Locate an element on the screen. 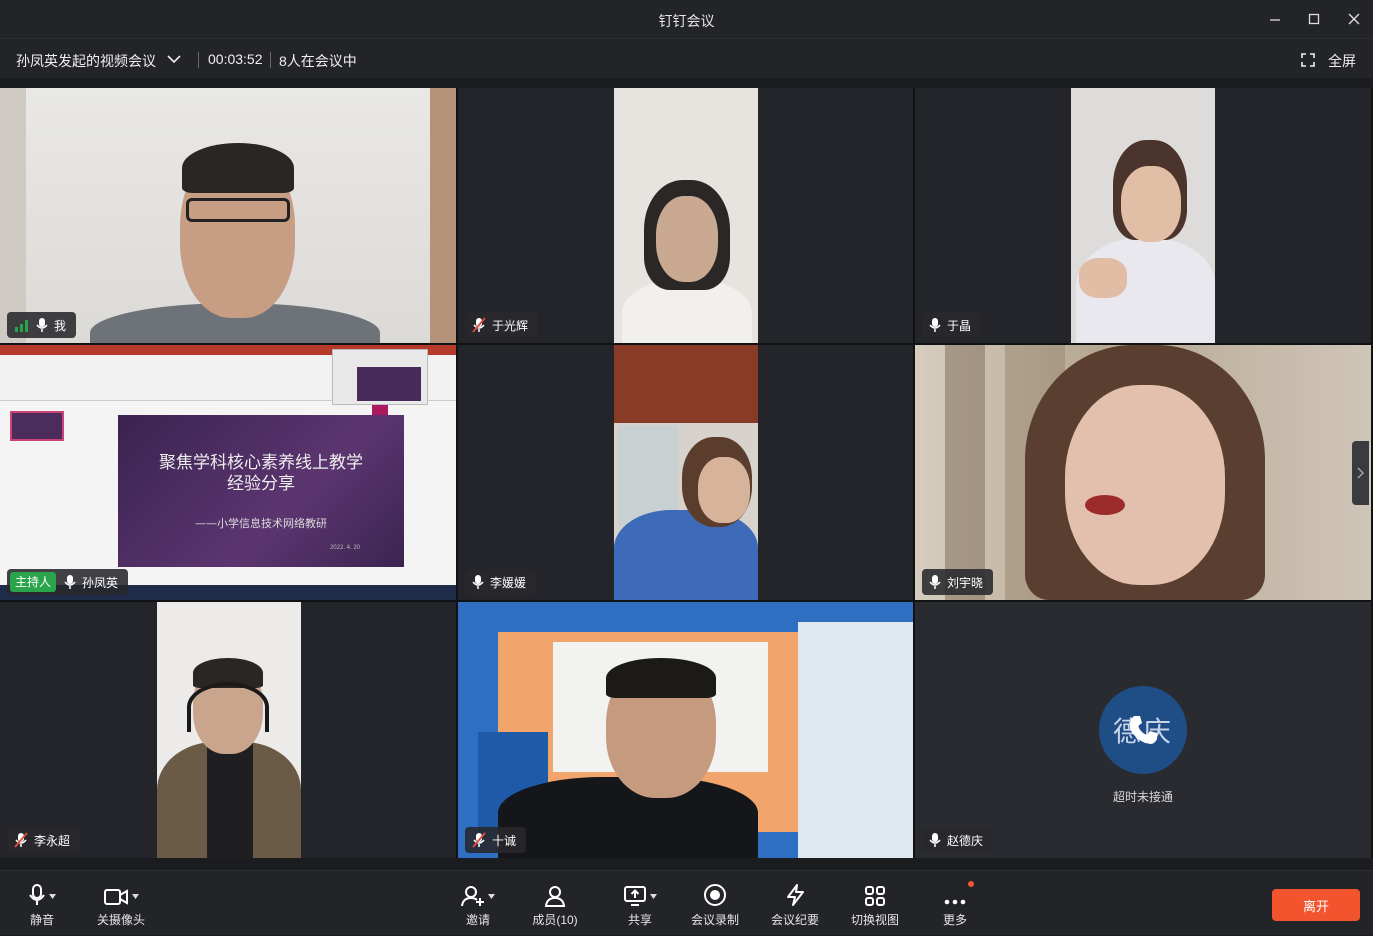  participant-name: 孙凤英 is located at coordinates (100, 582).